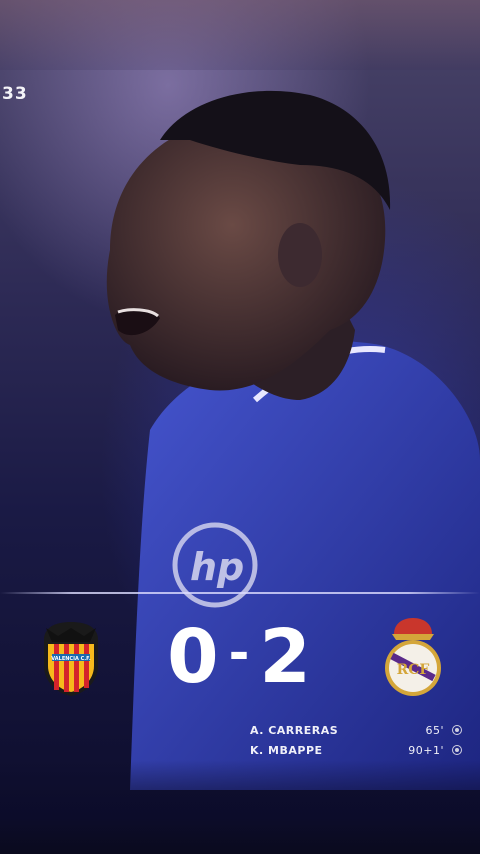  What do you see at coordinates (217, 567) in the screenshot?
I see `svg-text: hp` at bounding box center [217, 567].